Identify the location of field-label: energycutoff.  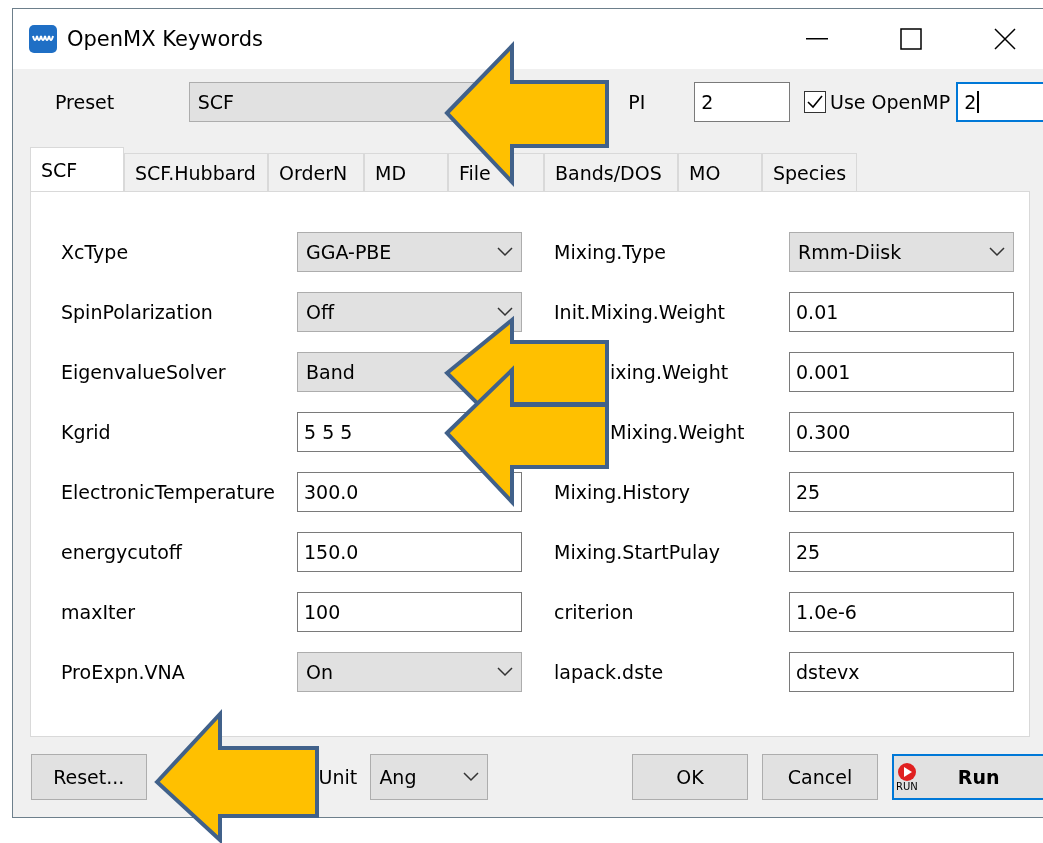
(121, 552).